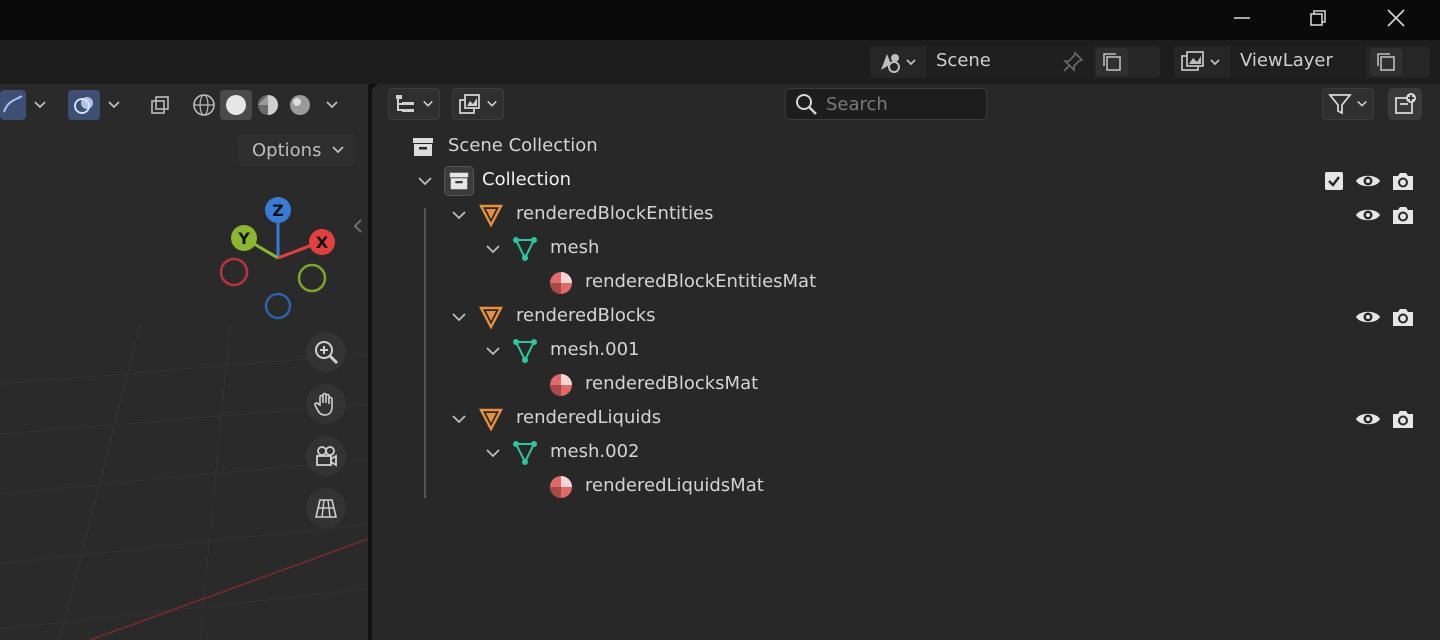 The height and width of the screenshot is (640, 1440). What do you see at coordinates (278, 306) in the screenshot?
I see `gizmo-neg-z-axis` at bounding box center [278, 306].